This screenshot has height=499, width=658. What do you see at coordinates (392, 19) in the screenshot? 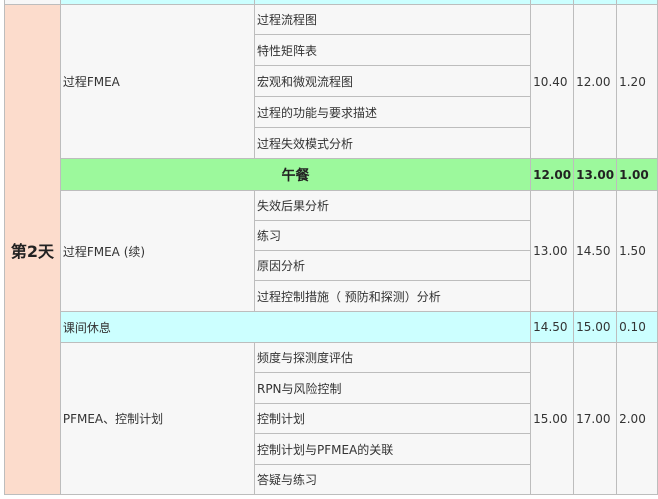
I see `list-item: 过程流程图` at bounding box center [392, 19].